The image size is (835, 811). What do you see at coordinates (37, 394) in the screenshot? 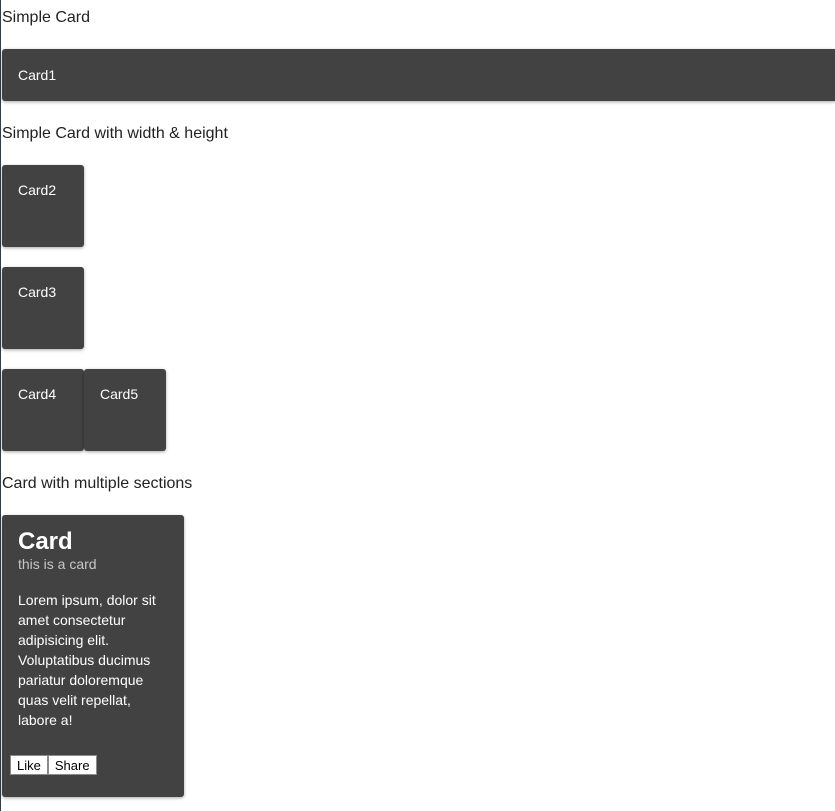
I see `card-4-label: Card4` at bounding box center [37, 394].